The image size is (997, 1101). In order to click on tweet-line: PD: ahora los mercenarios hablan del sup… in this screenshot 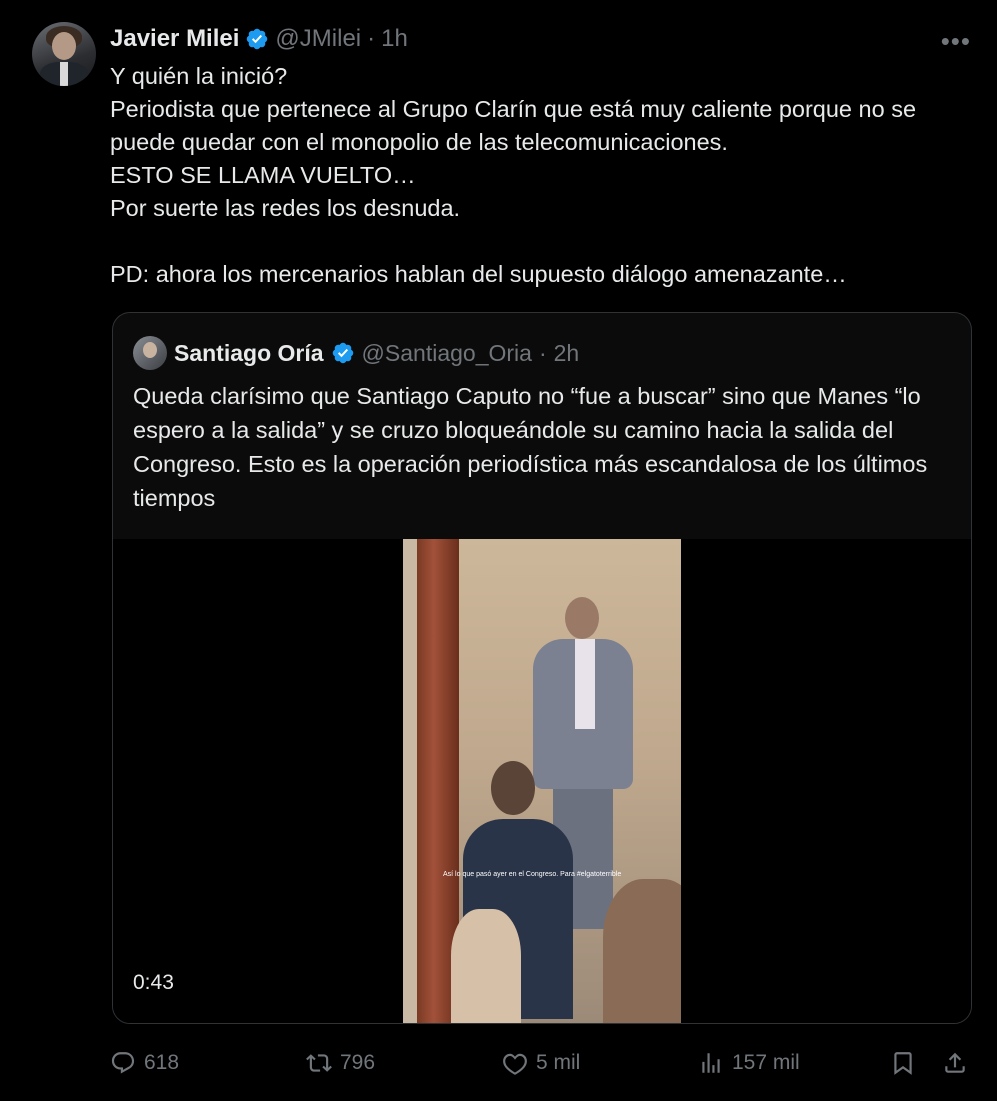, I will do `click(478, 274)`.